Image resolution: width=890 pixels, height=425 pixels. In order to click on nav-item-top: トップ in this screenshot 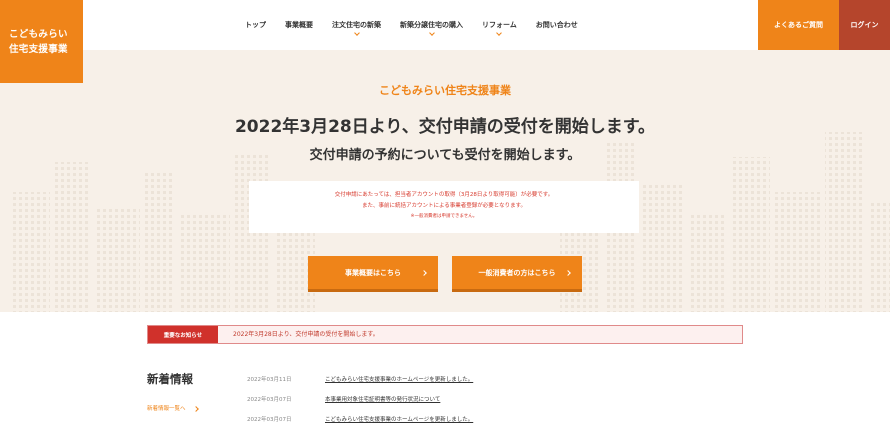, I will do `click(255, 25)`.